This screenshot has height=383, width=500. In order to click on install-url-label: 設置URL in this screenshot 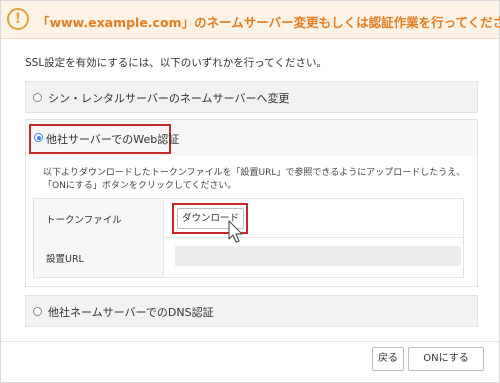, I will do `click(65, 259)`.